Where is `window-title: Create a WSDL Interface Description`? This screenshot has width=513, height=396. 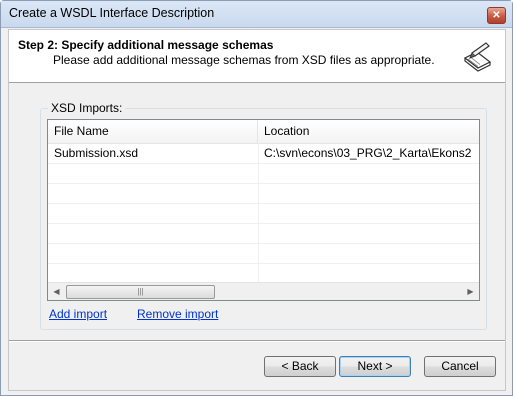 window-title: Create a WSDL Interface Description is located at coordinates (112, 13).